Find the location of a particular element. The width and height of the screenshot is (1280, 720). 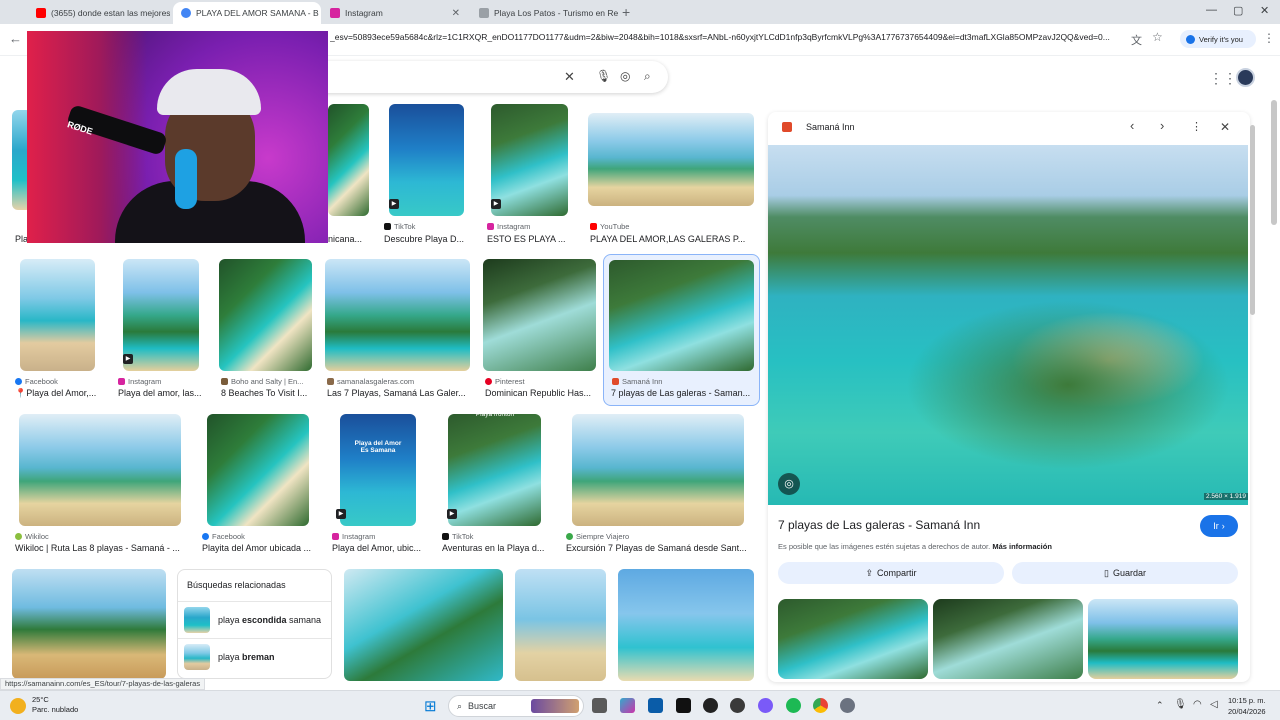

weather-icon is located at coordinates (18, 706).